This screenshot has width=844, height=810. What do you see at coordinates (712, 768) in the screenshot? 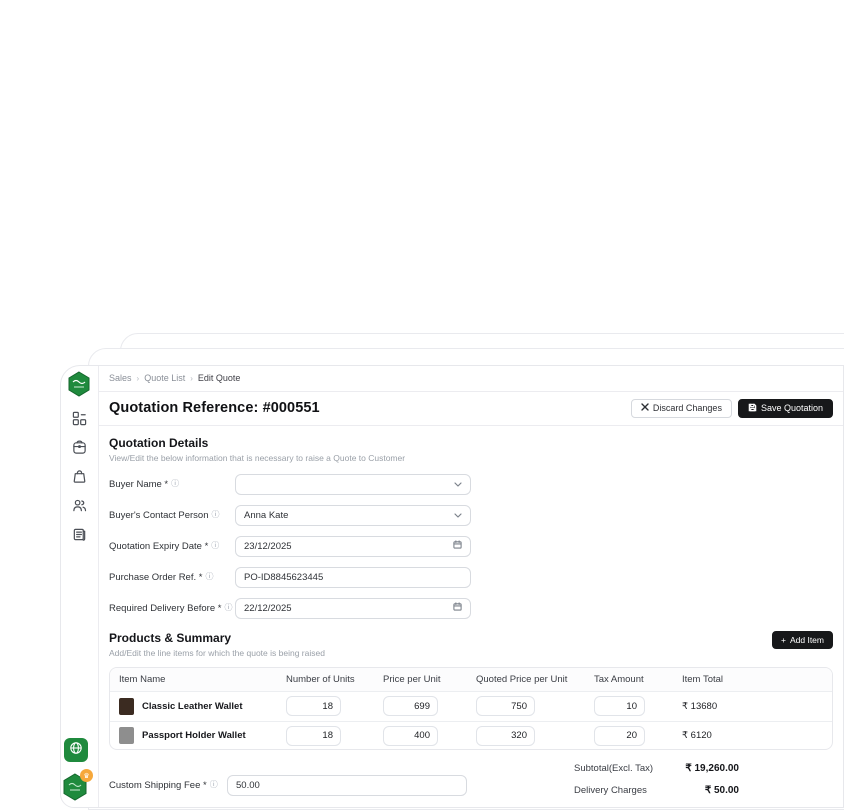
I see `subtotal-value: ₹ 19,260.00` at bounding box center [712, 768].